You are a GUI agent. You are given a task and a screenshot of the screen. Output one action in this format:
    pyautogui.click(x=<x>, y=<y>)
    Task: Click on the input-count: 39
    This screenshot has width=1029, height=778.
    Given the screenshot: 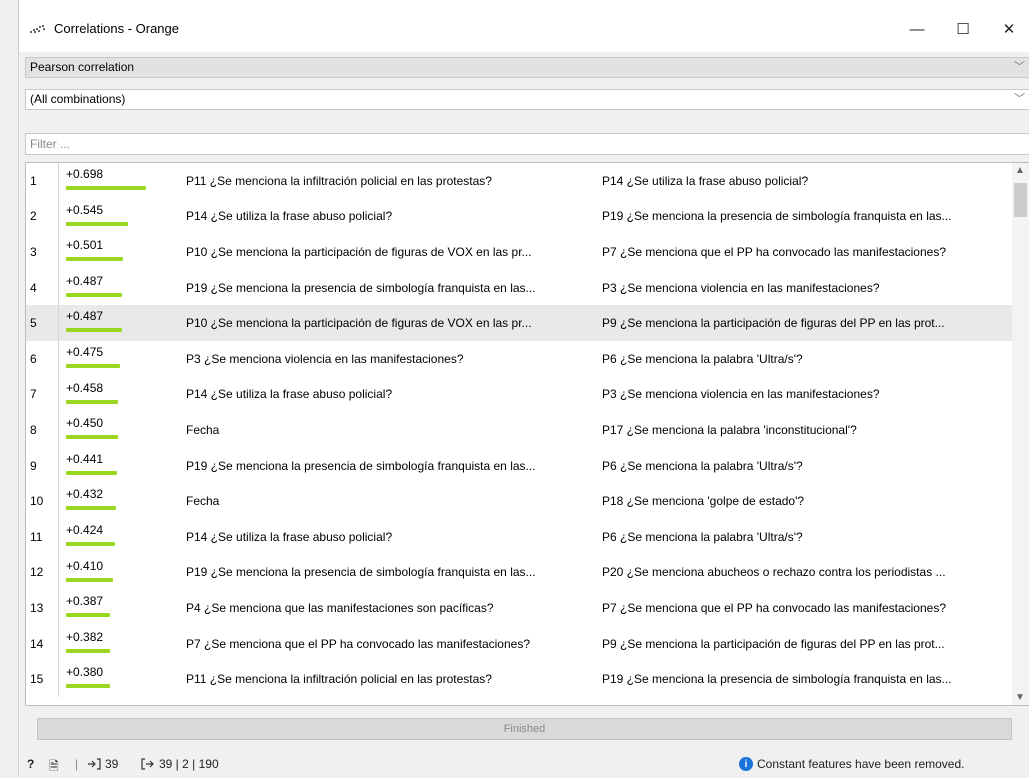 What is the action you would take?
    pyautogui.click(x=112, y=764)
    